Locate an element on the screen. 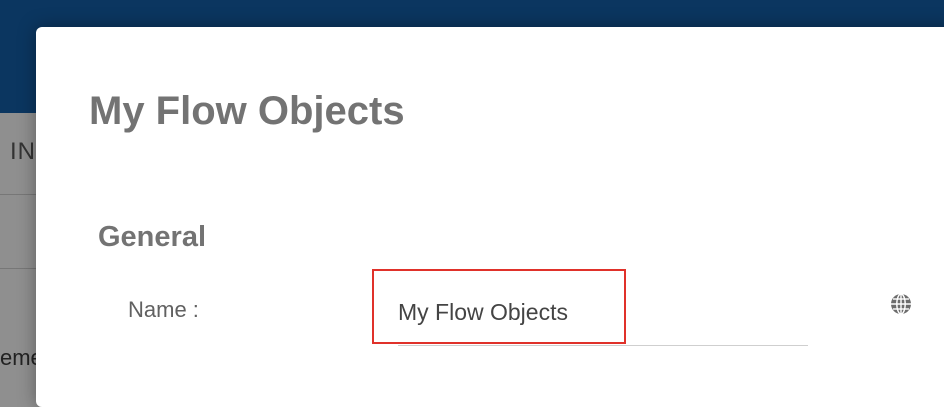  globe-icon-graphic is located at coordinates (901, 304).